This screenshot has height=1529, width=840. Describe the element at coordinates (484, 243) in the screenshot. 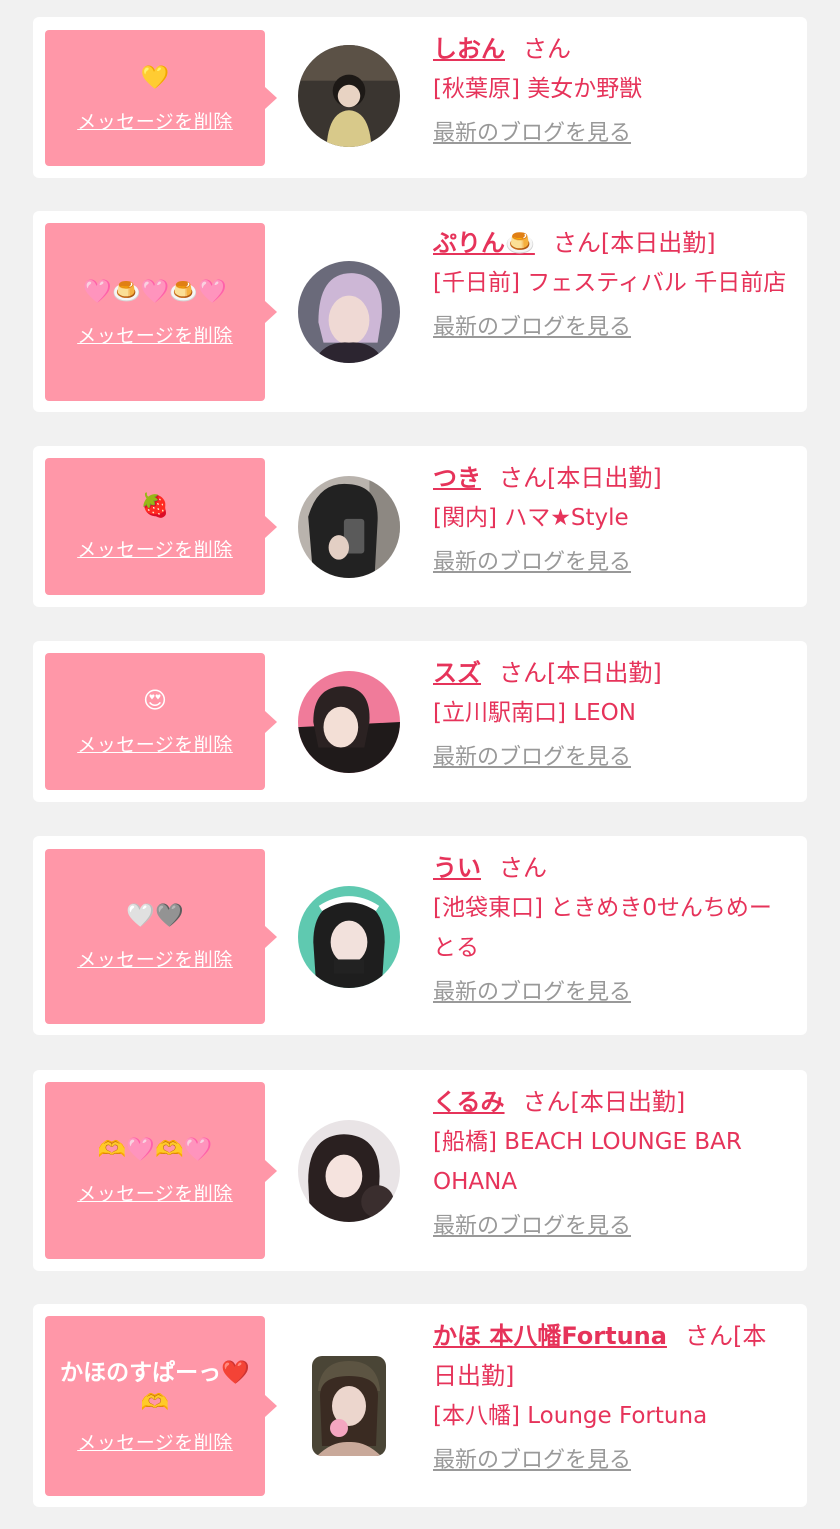

I see `girl-name-link: ぷりん🍮` at that location.